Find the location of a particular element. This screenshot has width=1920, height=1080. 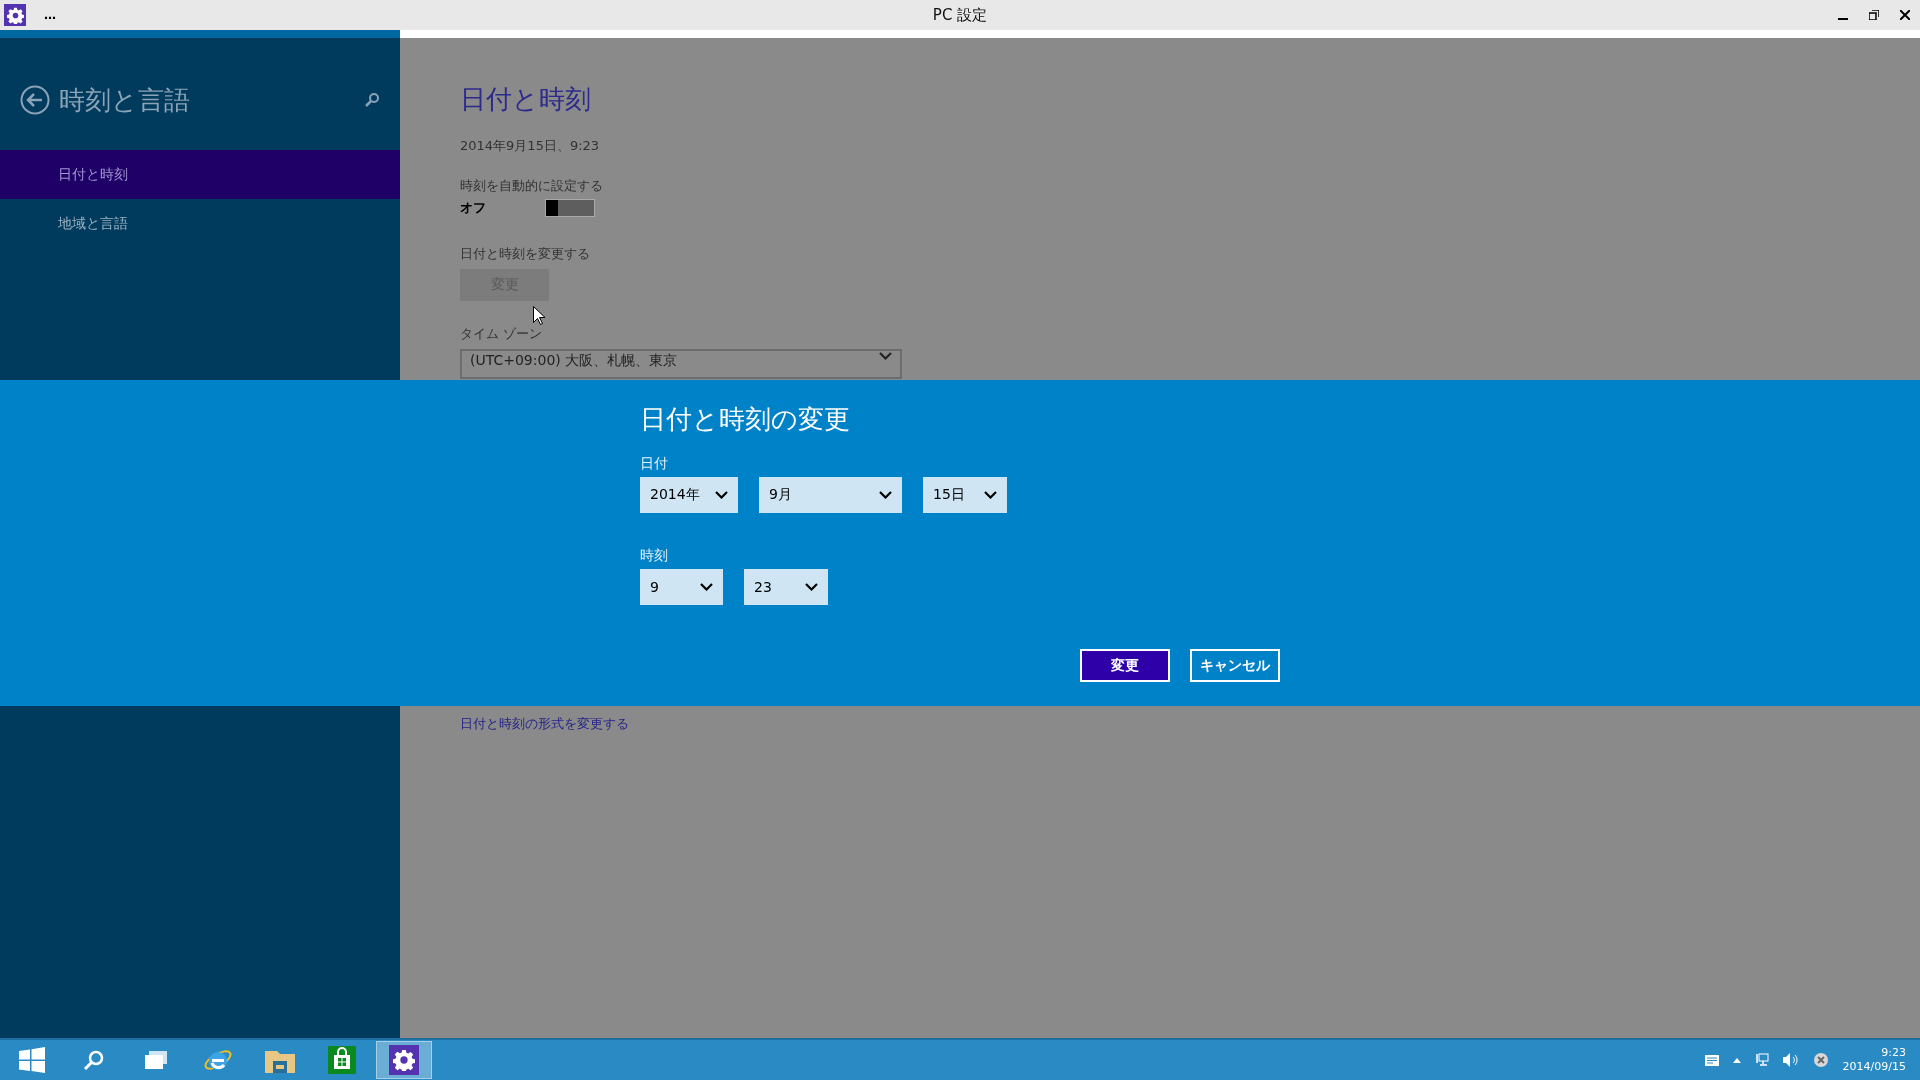

window-title: PC 設定 is located at coordinates (960, 15).